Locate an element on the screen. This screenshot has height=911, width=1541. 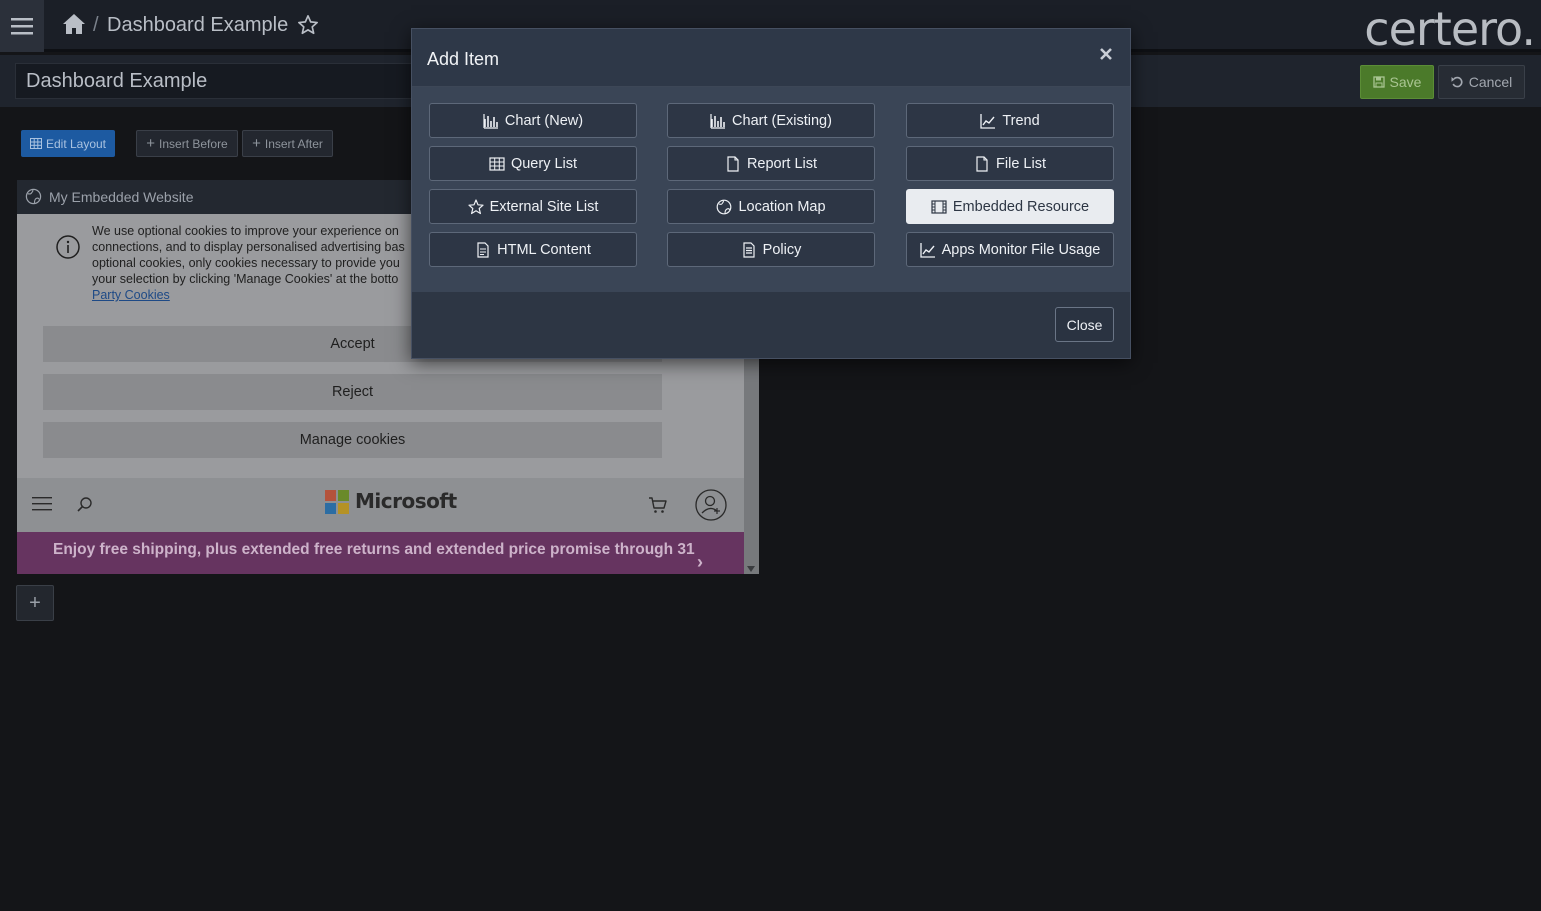
save-button: Save is located at coordinates (1397, 82).